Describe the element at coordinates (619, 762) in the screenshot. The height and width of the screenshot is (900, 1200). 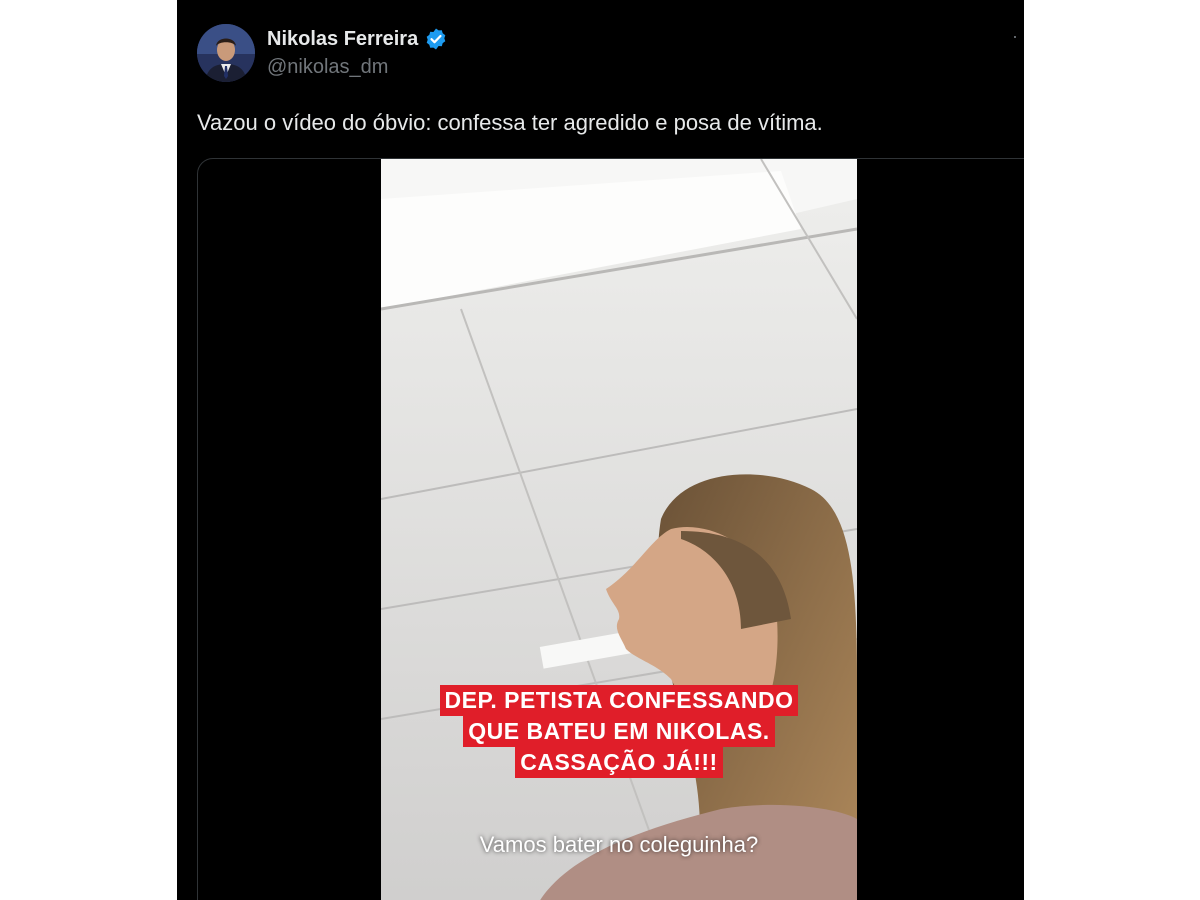
I see `caption-line: CASSAÇÃO JÁ!!!` at that location.